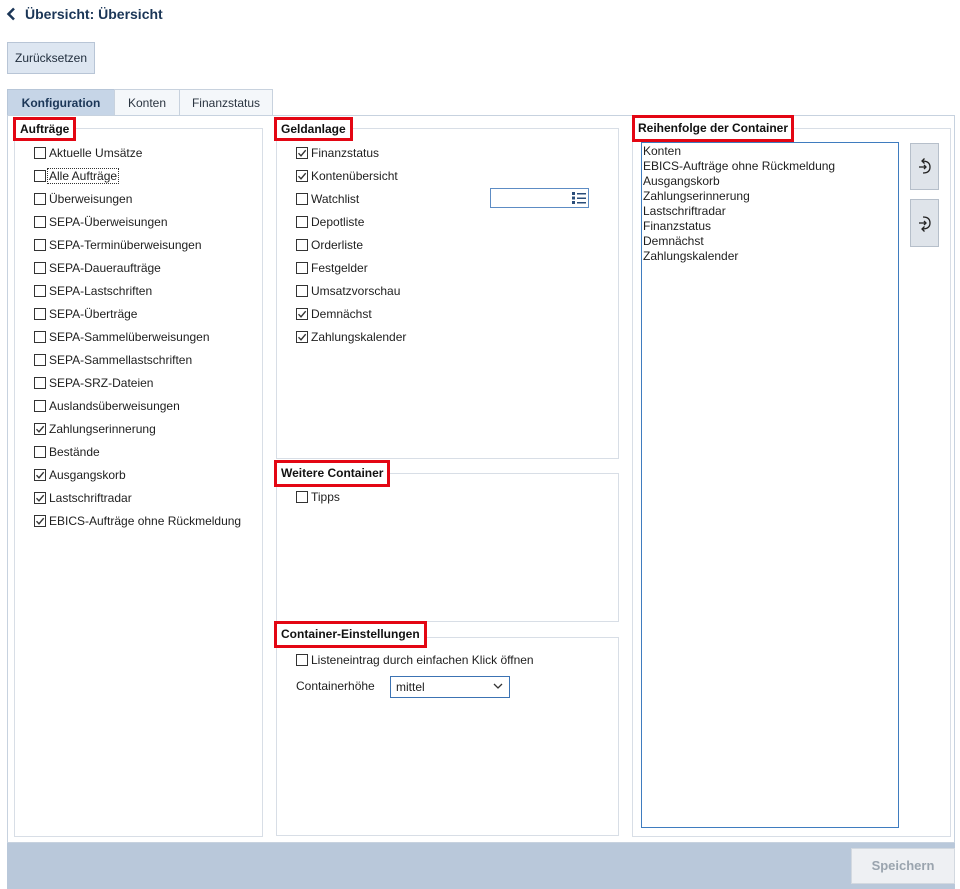  Describe the element at coordinates (138, 428) in the screenshot. I see `checkbox-row-zahlungserinnerung: Zahlungserinnerung` at that location.